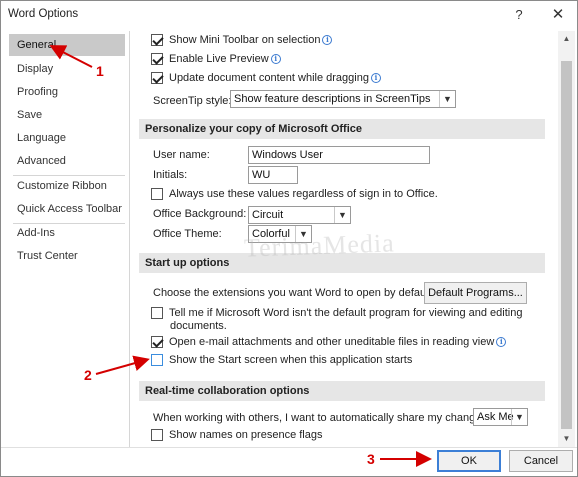  Describe the element at coordinates (157, 342) in the screenshot. I see `open-attachments-checkbox` at that location.